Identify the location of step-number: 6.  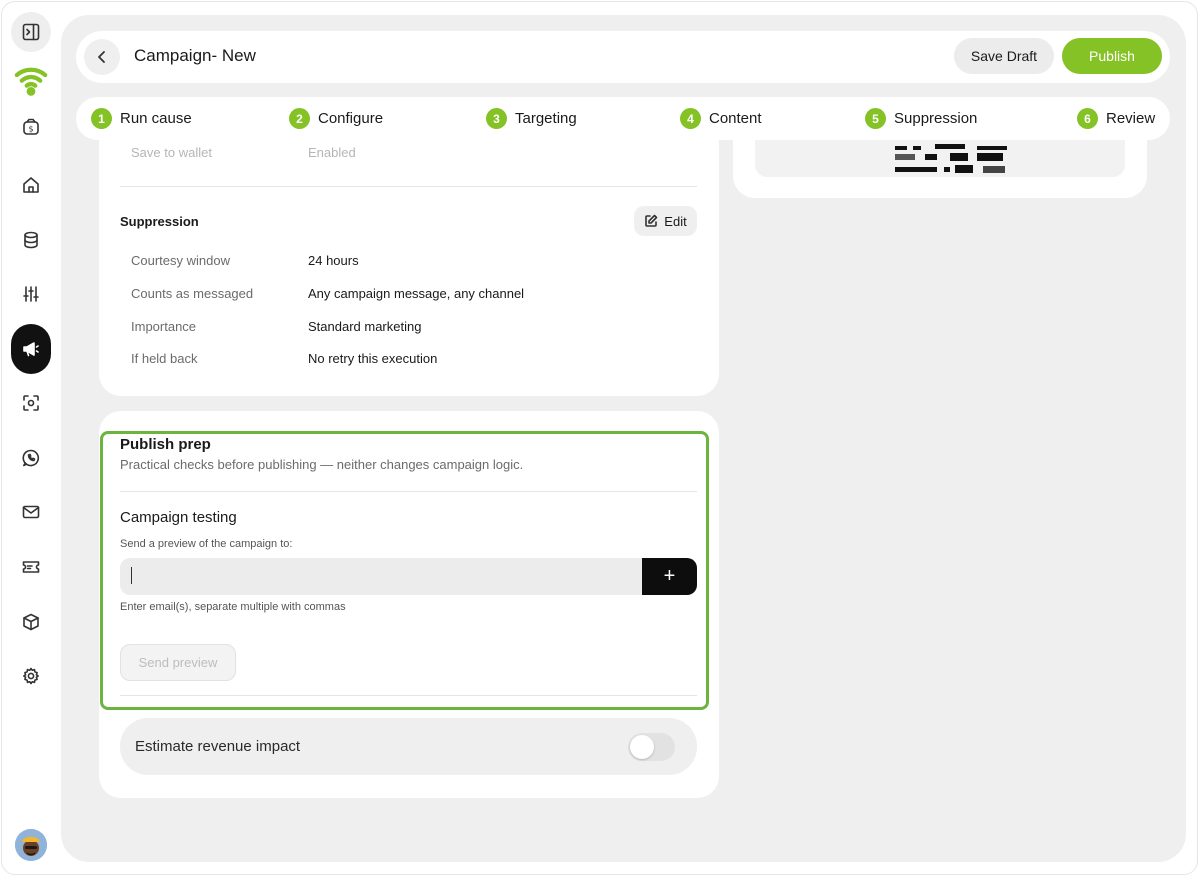
(1087, 118).